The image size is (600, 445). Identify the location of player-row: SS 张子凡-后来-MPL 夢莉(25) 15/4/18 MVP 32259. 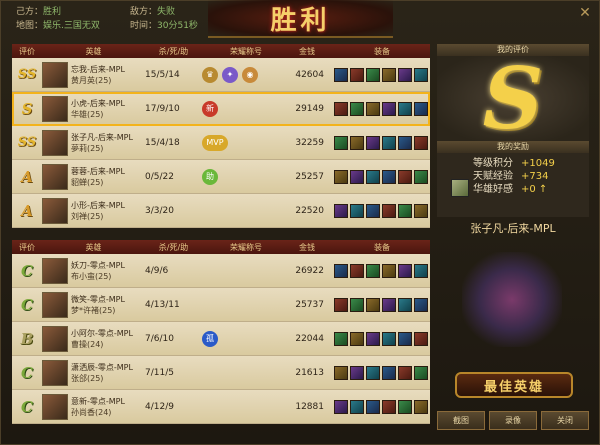
(221, 143).